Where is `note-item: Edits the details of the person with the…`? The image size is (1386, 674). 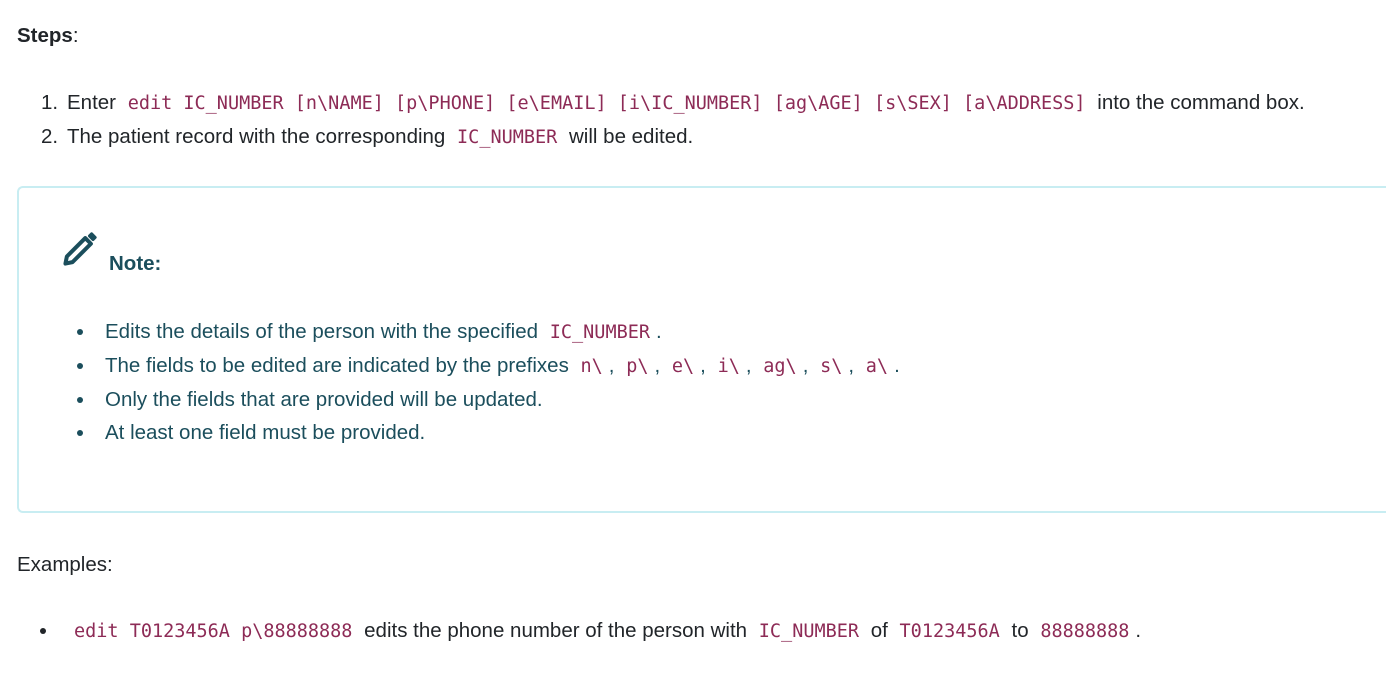 note-item: Edits the details of the person with the… is located at coordinates (488, 332).